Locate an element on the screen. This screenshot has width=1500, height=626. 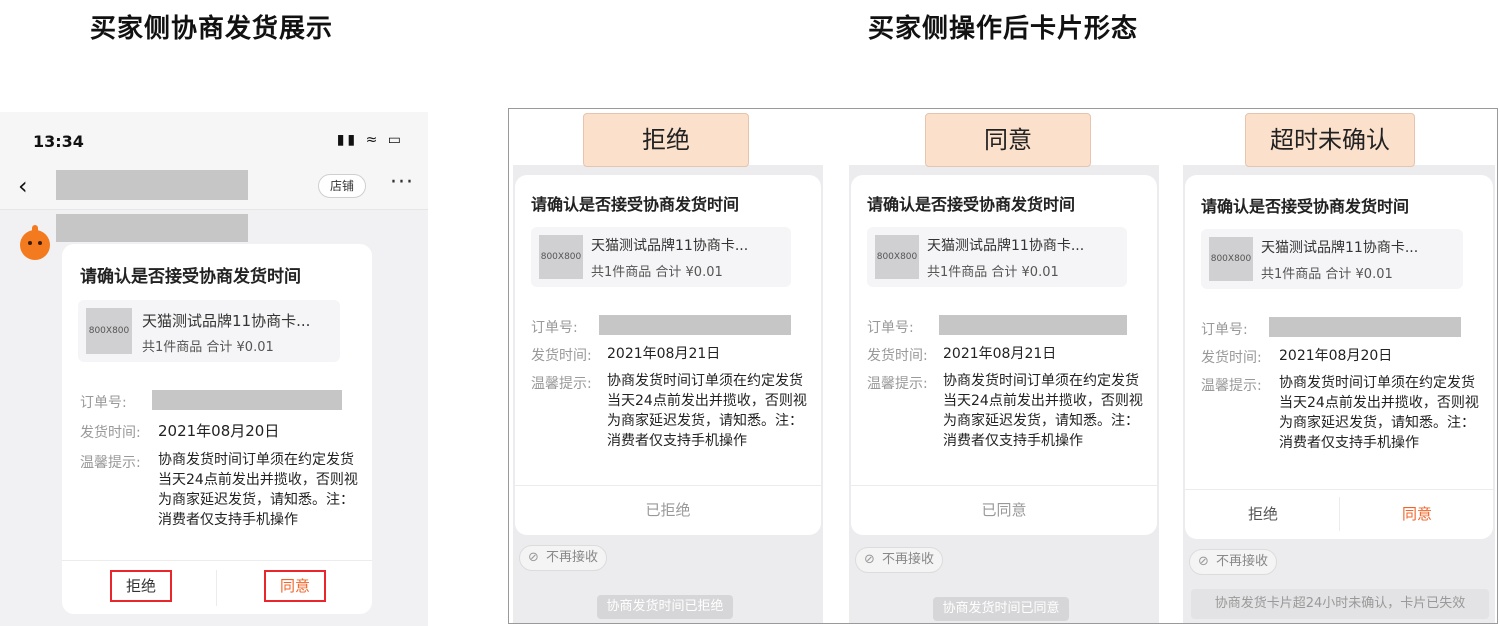
more-icon: ··· is located at coordinates (402, 182).